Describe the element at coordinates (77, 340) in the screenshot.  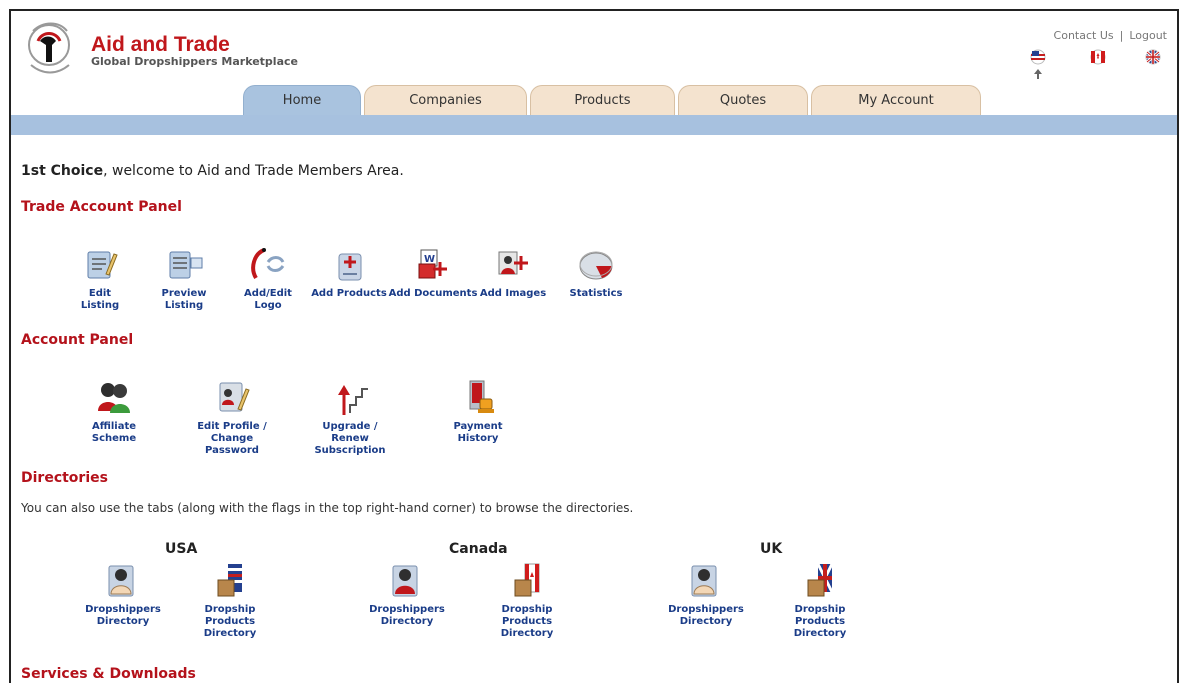
I see `account-panel-heading: Account Panel` at that location.